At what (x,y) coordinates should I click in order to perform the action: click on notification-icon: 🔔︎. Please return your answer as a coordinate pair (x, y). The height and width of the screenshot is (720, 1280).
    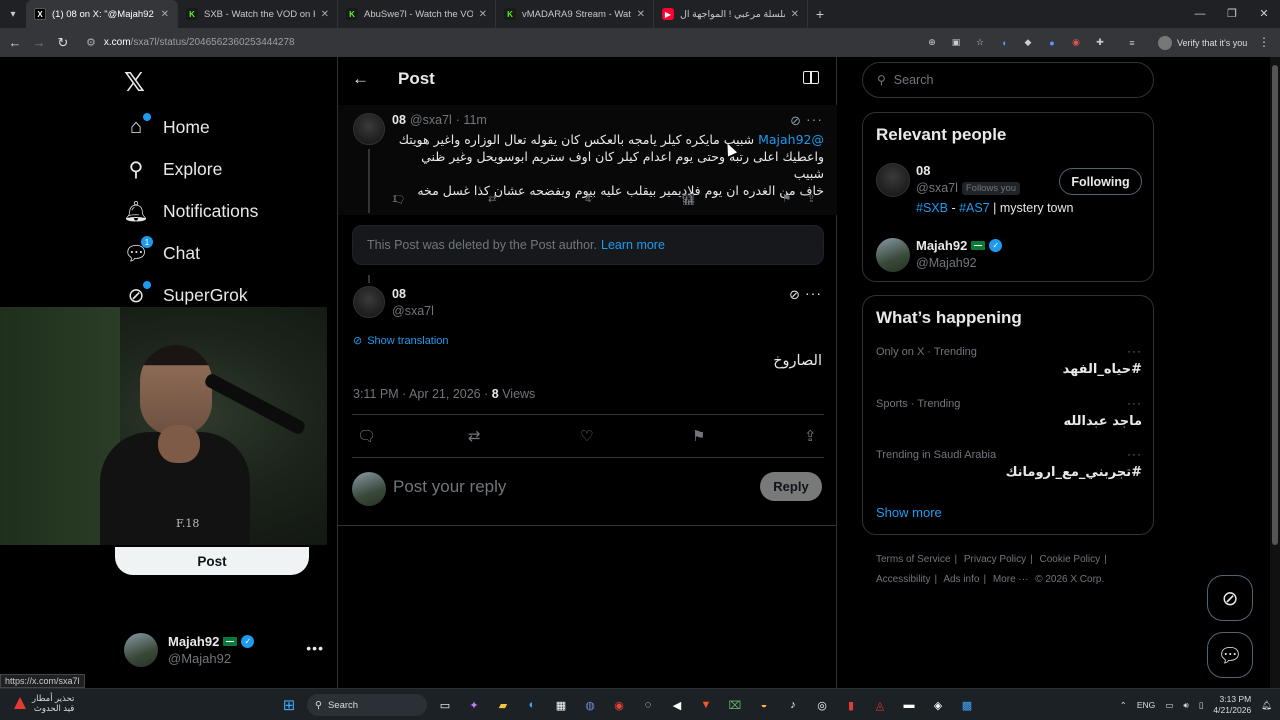
    Looking at the image, I should click on (1266, 705).